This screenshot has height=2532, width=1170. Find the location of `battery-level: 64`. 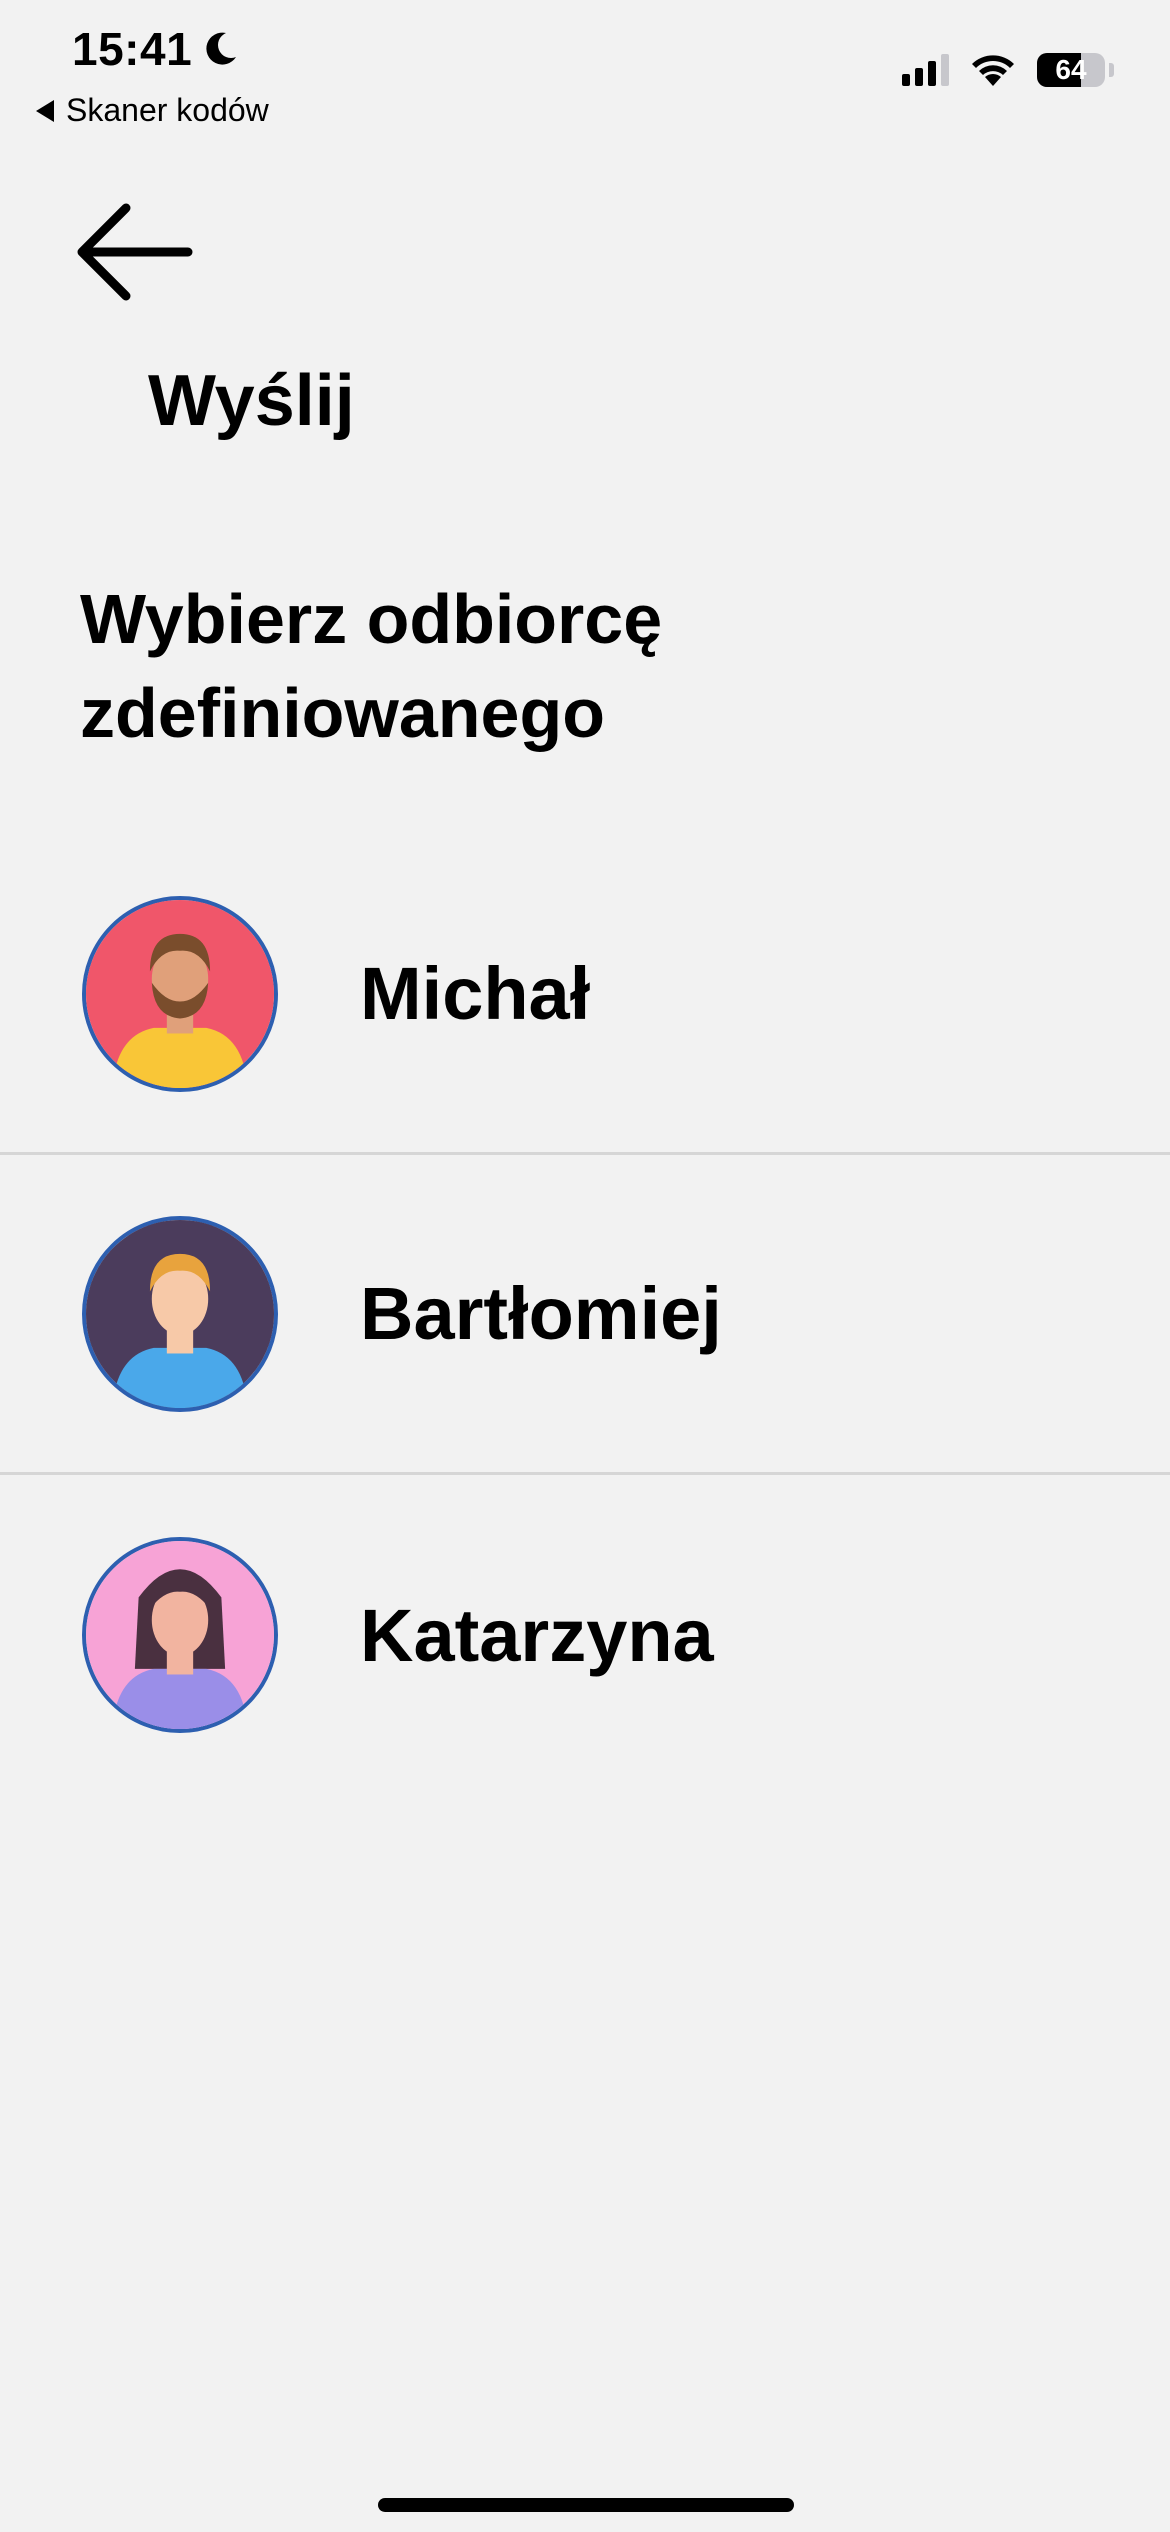

battery-level: 64 is located at coordinates (1071, 69).